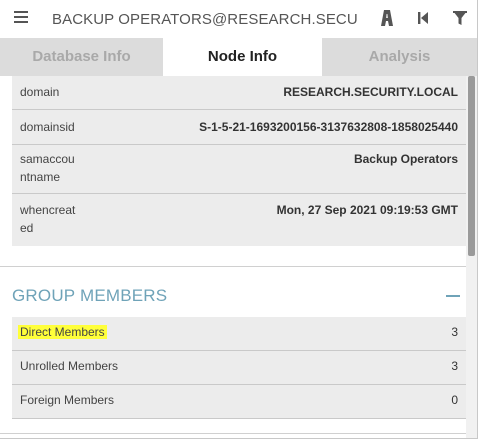  Describe the element at coordinates (471, 257) in the screenshot. I see `vertical-scrollbar` at that location.